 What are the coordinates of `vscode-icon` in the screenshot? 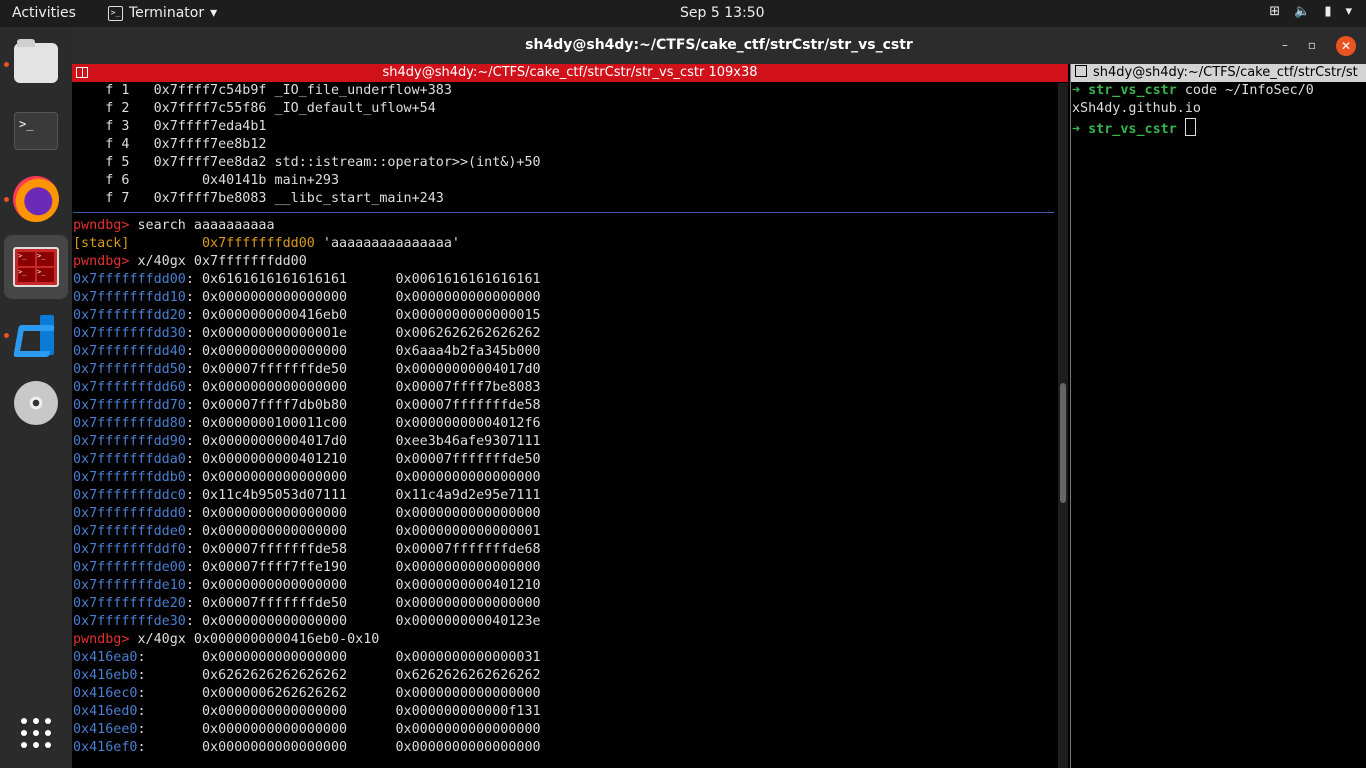 It's located at (36, 335).